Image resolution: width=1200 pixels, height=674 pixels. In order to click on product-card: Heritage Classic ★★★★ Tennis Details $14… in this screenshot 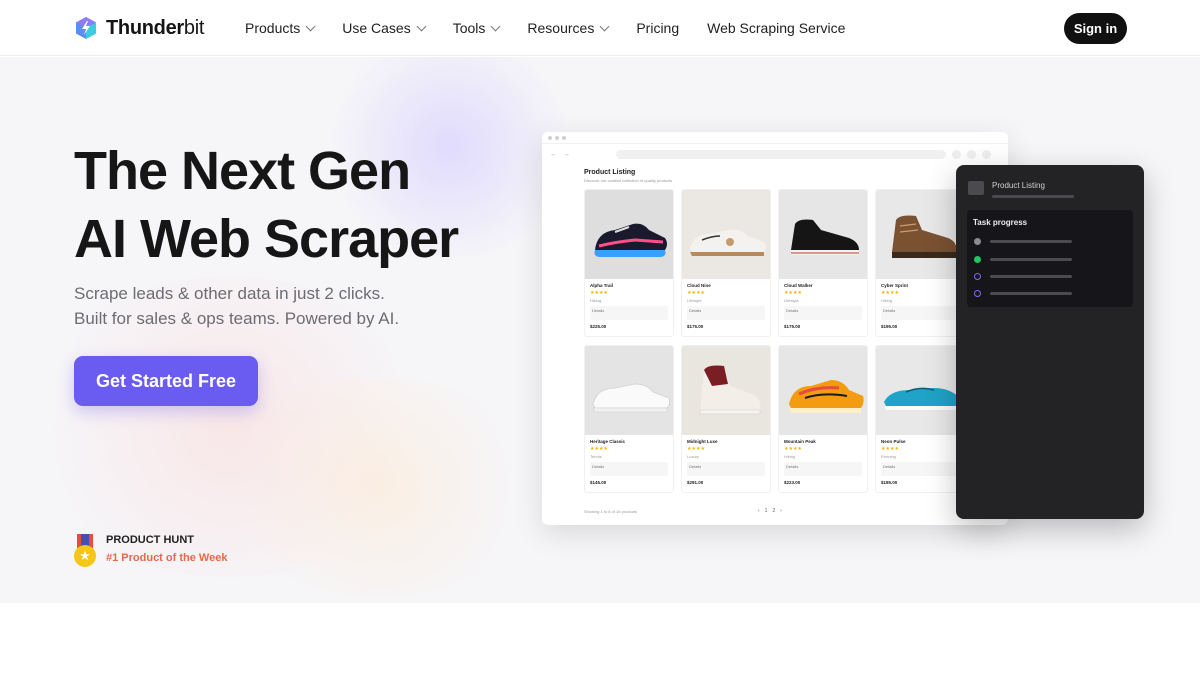, I will do `click(629, 419)`.